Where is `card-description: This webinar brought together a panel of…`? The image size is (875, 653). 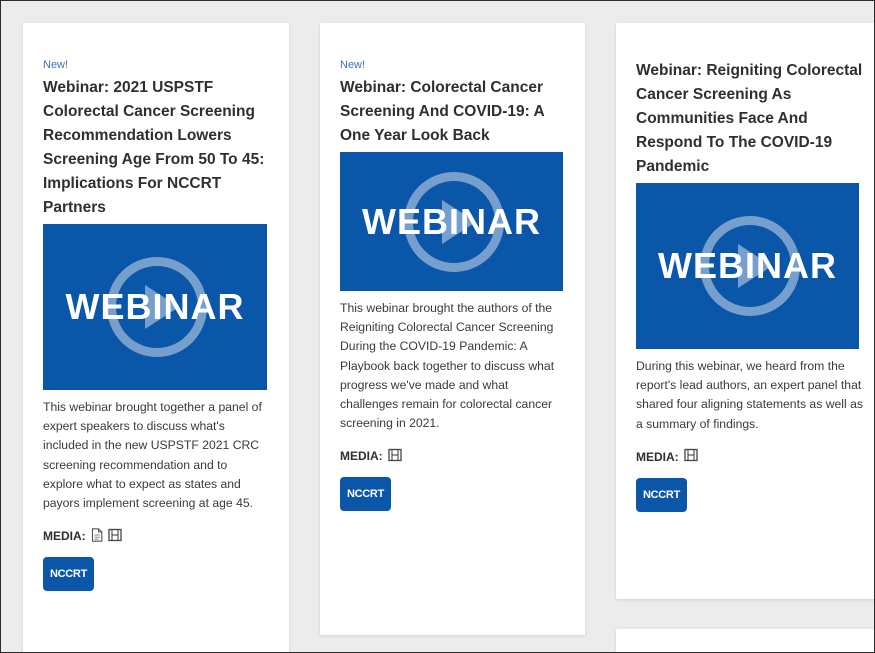
card-description: This webinar brought together a panel of… is located at coordinates (152, 455).